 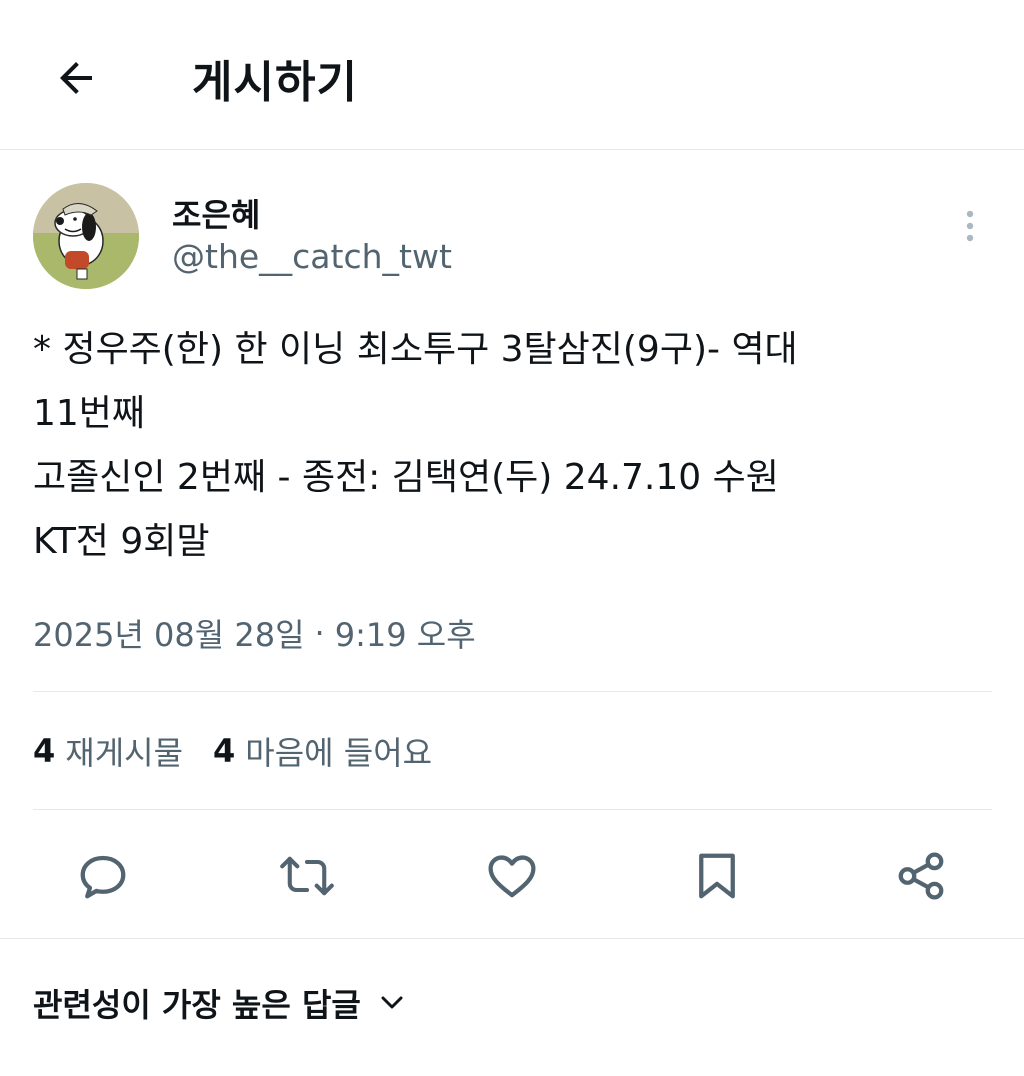 What do you see at coordinates (406, 477) in the screenshot?
I see `tweet-text-line: 고졸신인 2번째 - 종전: 김택연(두) 24.7.10 수원` at bounding box center [406, 477].